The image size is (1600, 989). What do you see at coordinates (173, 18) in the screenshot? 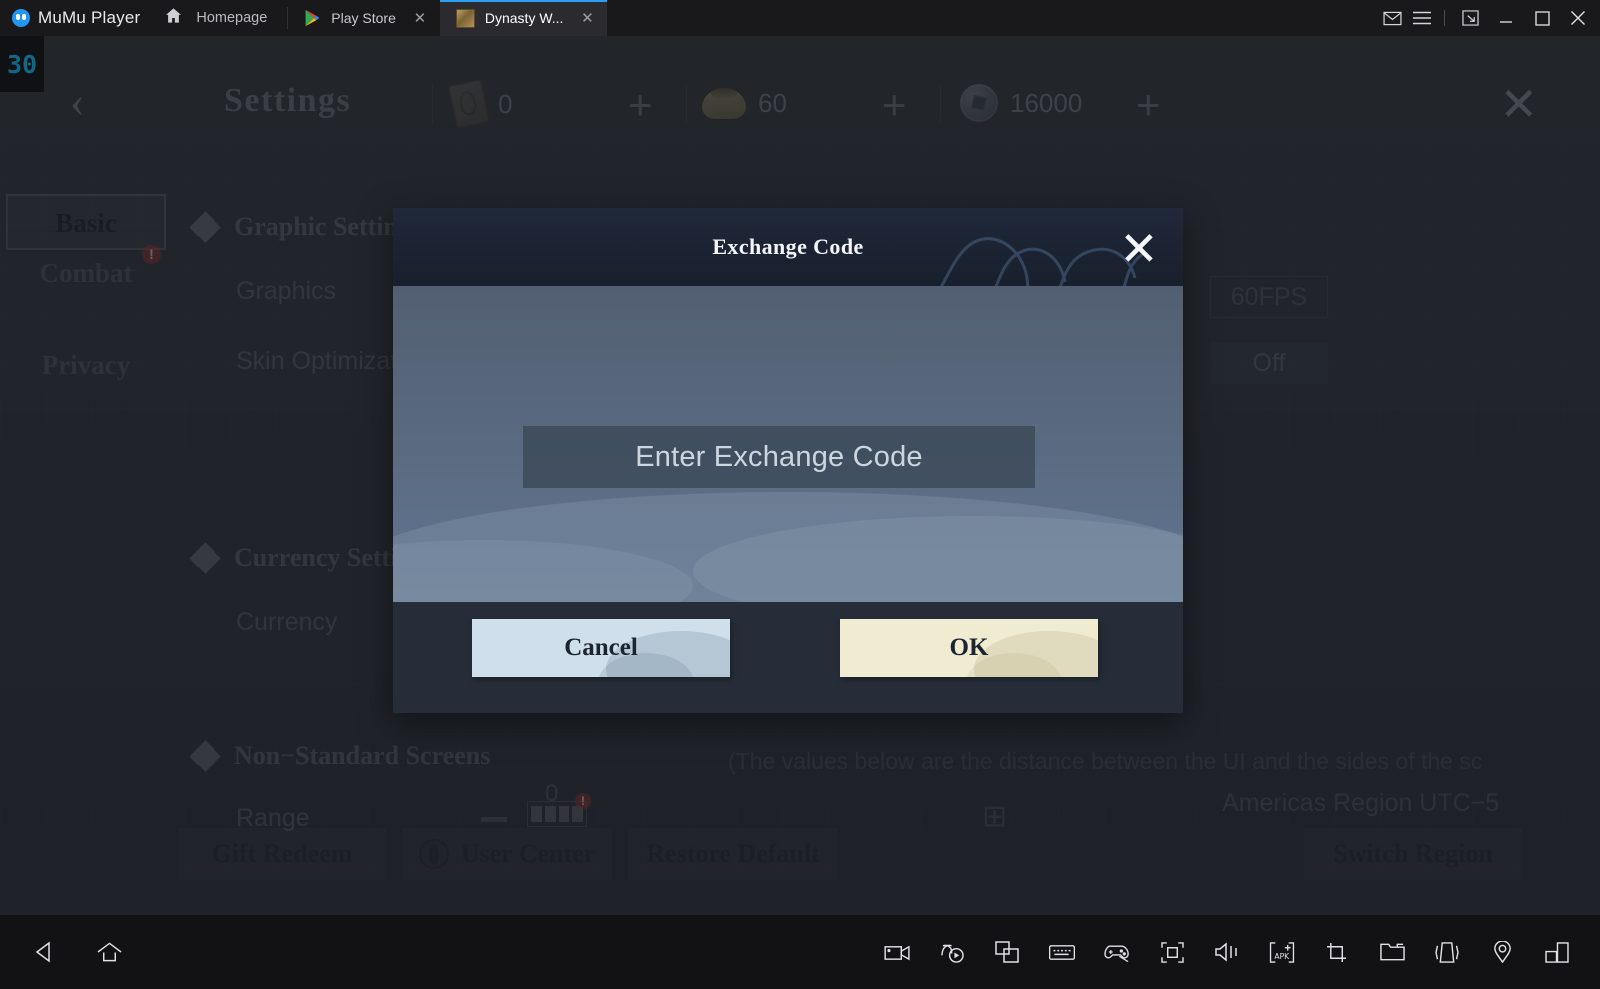
I see `home-icon` at bounding box center [173, 18].